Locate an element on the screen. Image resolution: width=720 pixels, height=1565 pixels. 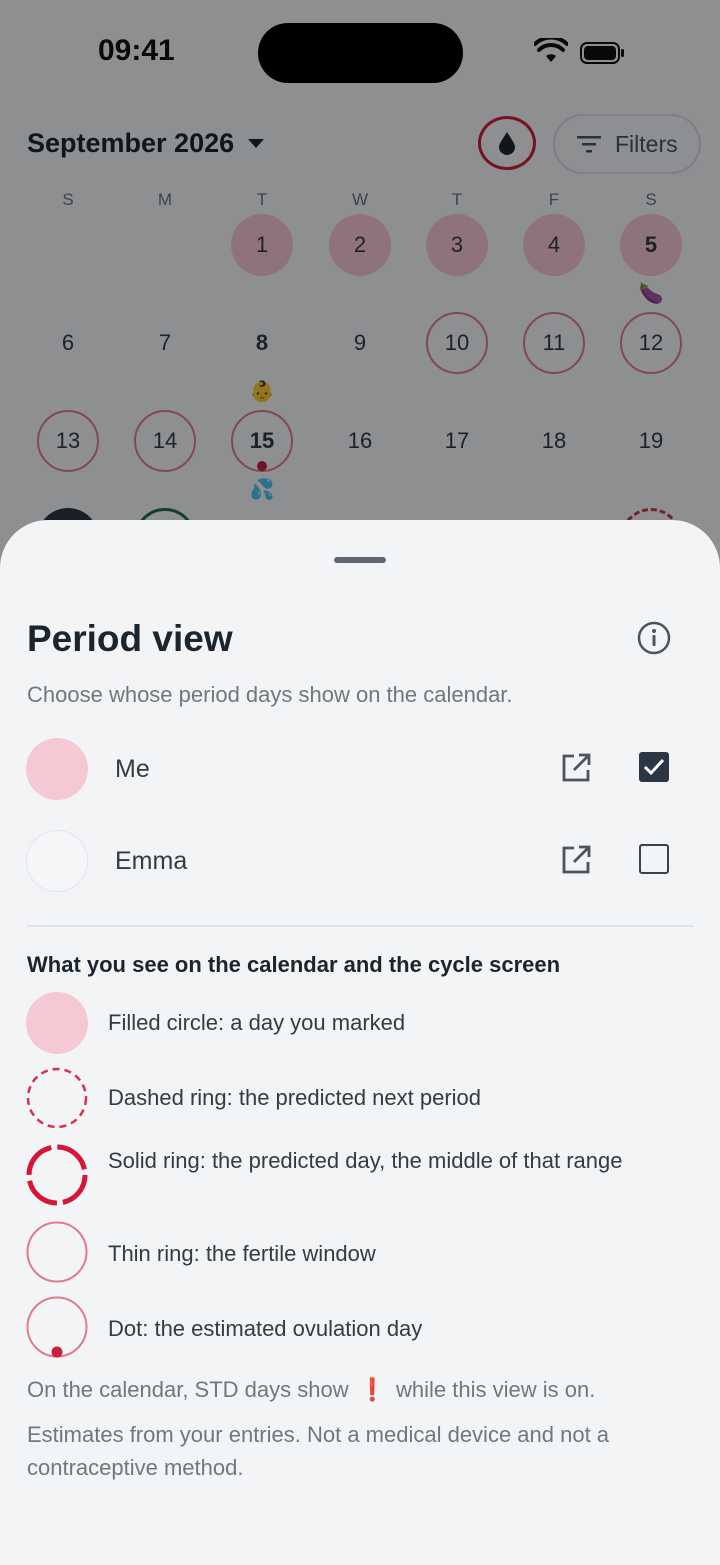
checkbox-me is located at coordinates (654, 767).